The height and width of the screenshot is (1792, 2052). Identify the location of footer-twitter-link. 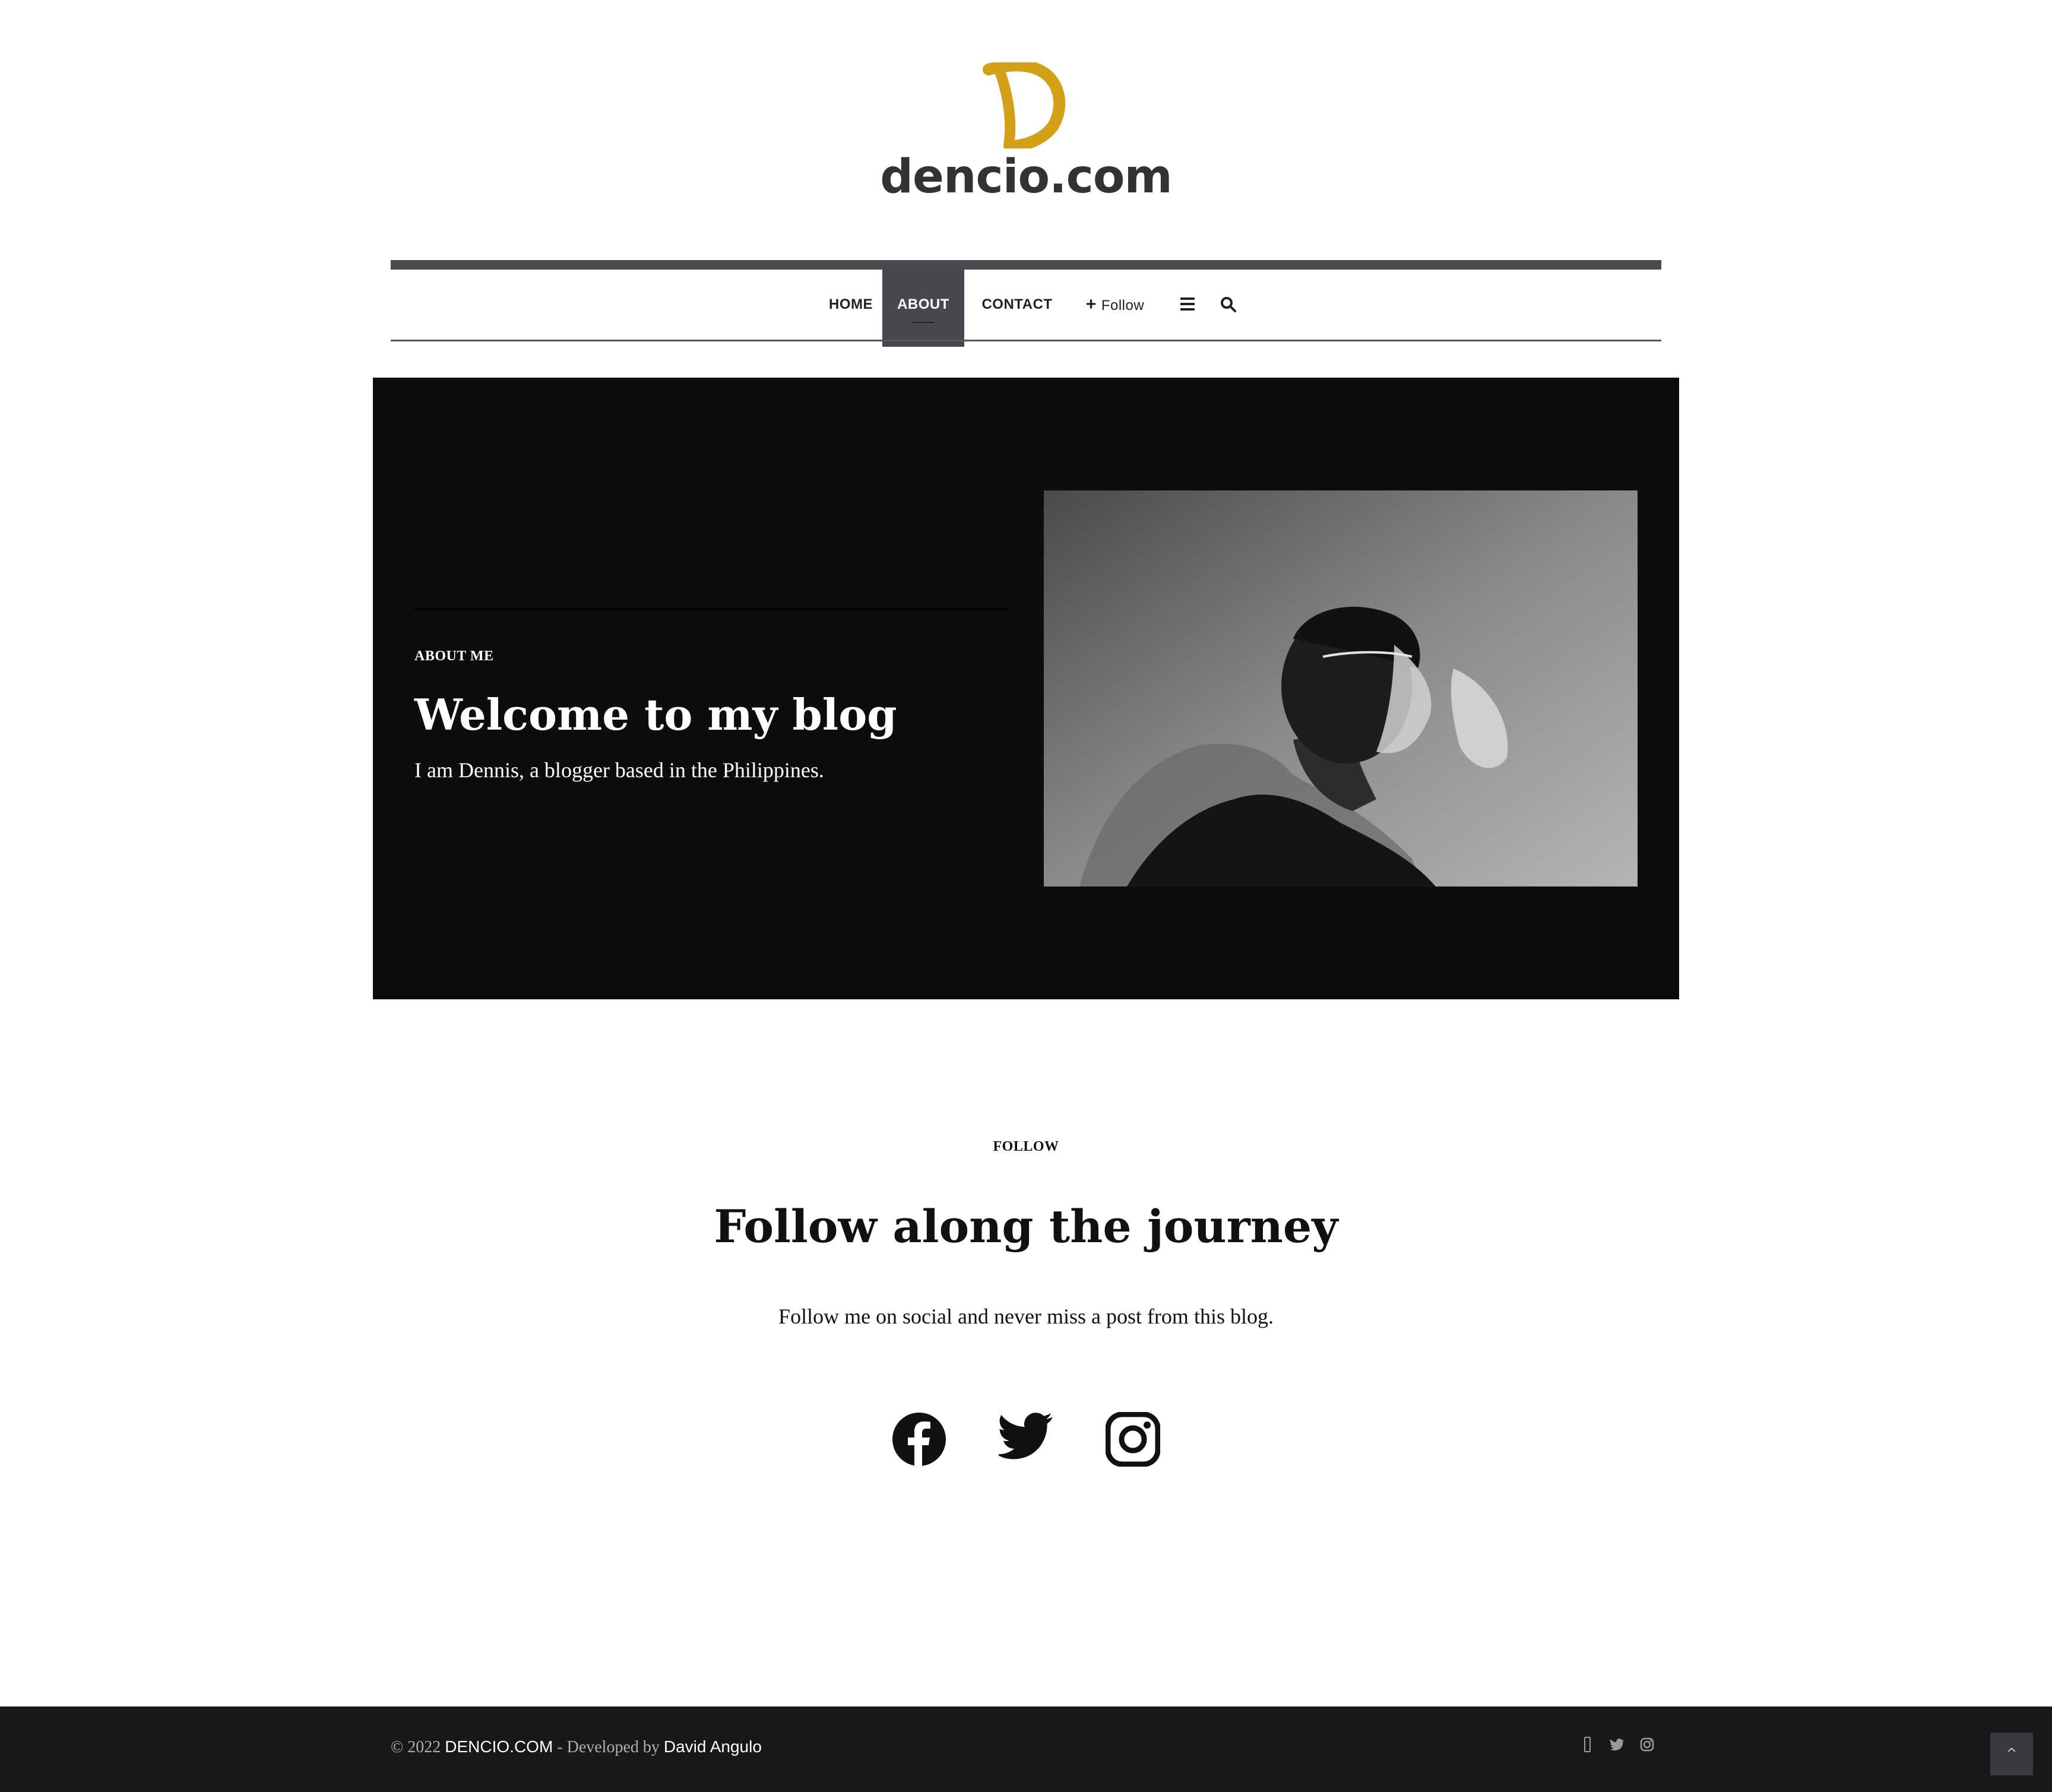
(1617, 1745).